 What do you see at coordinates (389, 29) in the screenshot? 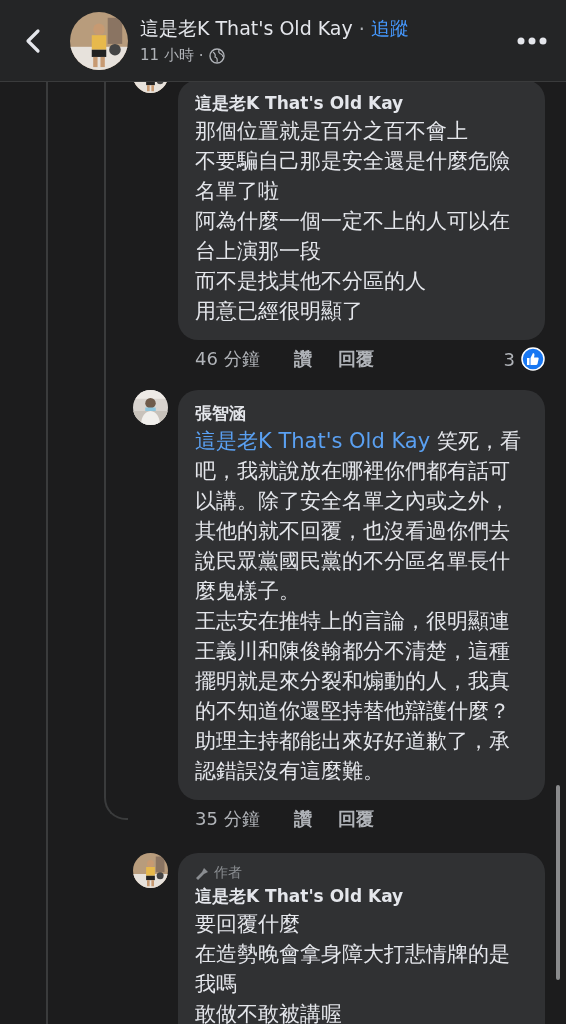
I see `follow-link: 追蹤` at bounding box center [389, 29].